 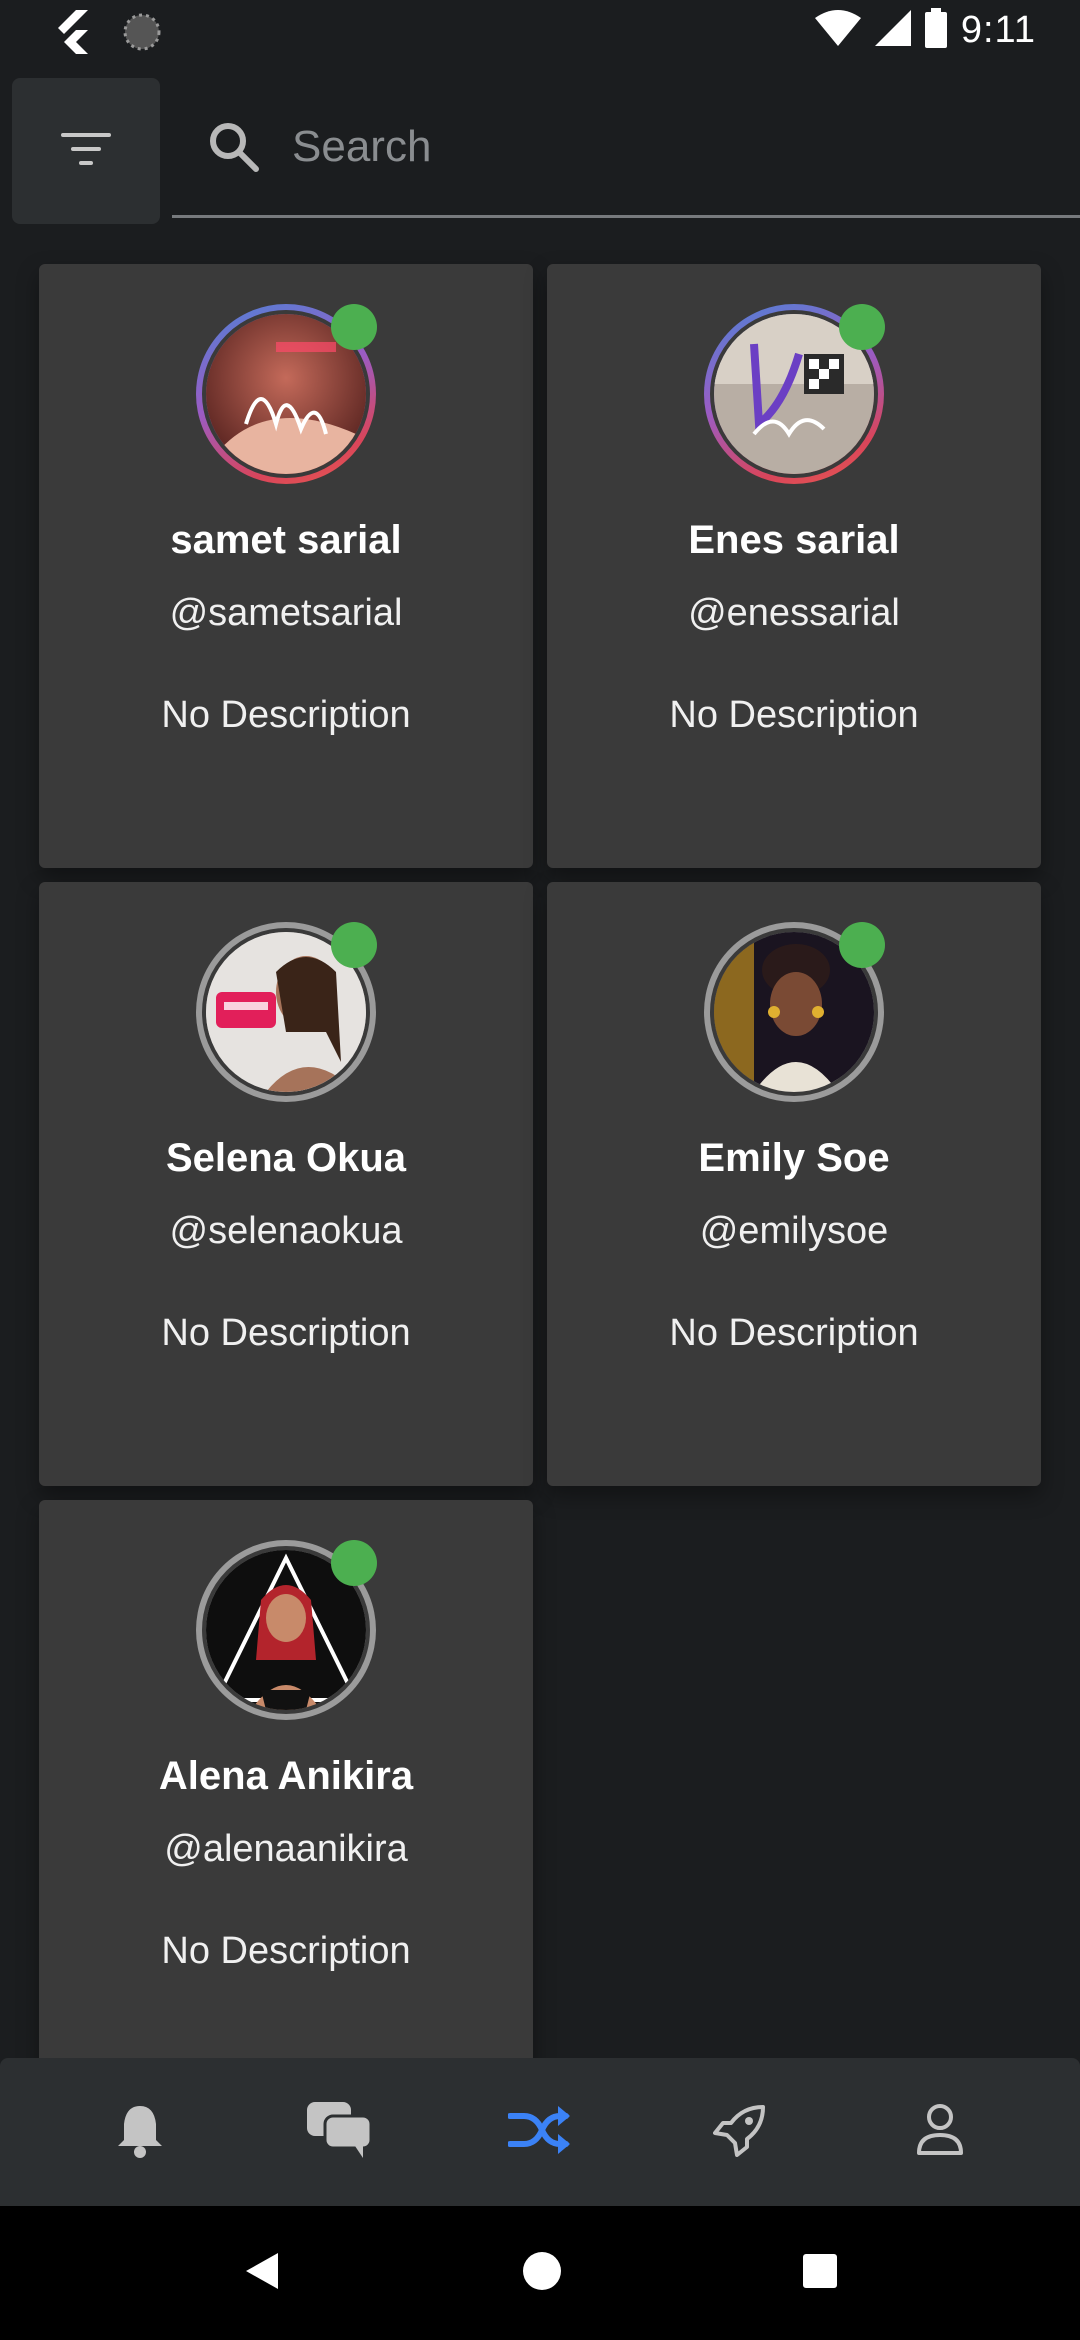 What do you see at coordinates (794, 540) in the screenshot?
I see `user-name: Enes sarial` at bounding box center [794, 540].